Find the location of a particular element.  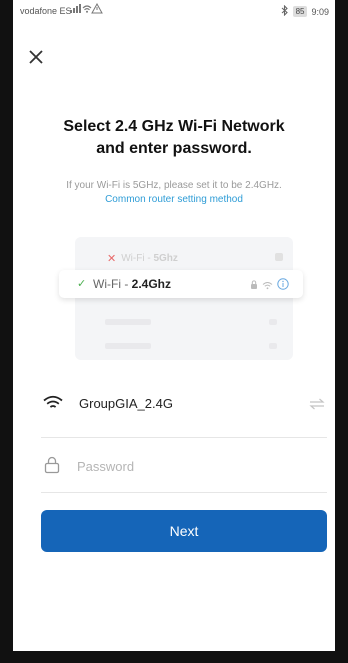

wifi-signal-icon is located at coordinates (267, 286).